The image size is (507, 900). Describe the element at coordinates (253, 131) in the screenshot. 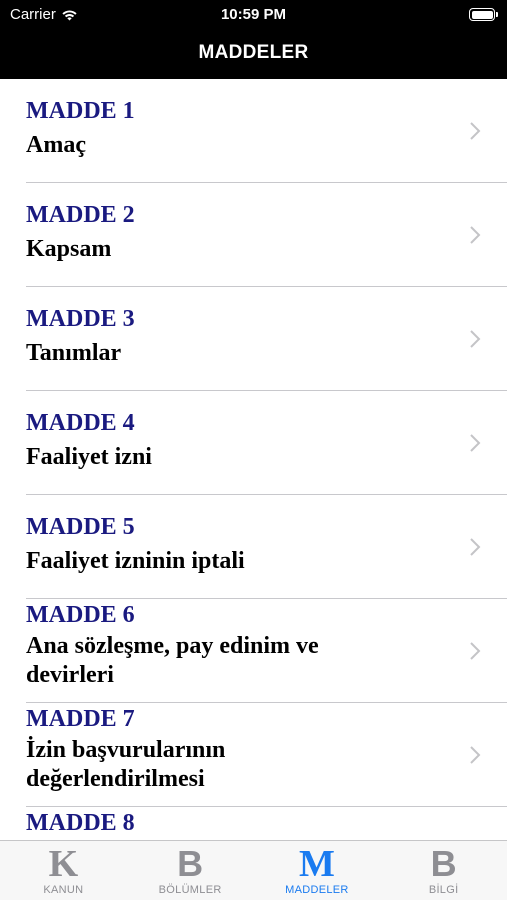

I see `article-row-1: MADDE 1 Amaç` at that location.